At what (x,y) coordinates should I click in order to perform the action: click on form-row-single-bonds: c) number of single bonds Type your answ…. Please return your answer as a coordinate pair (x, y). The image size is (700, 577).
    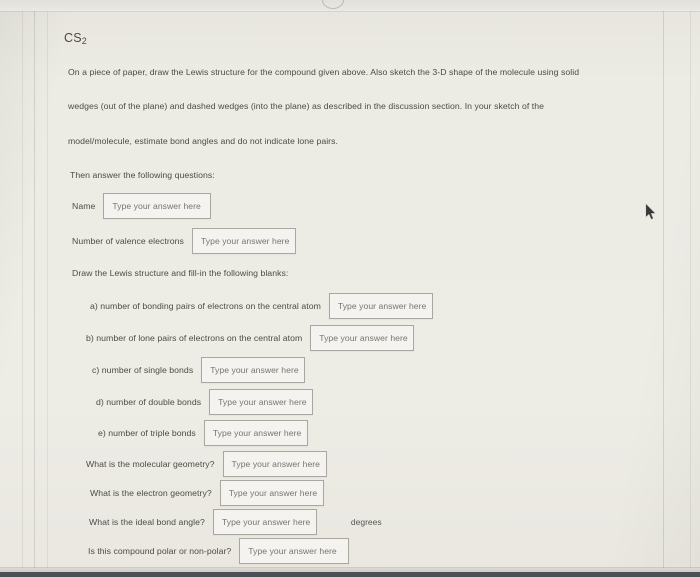
    Looking at the image, I should click on (199, 370).